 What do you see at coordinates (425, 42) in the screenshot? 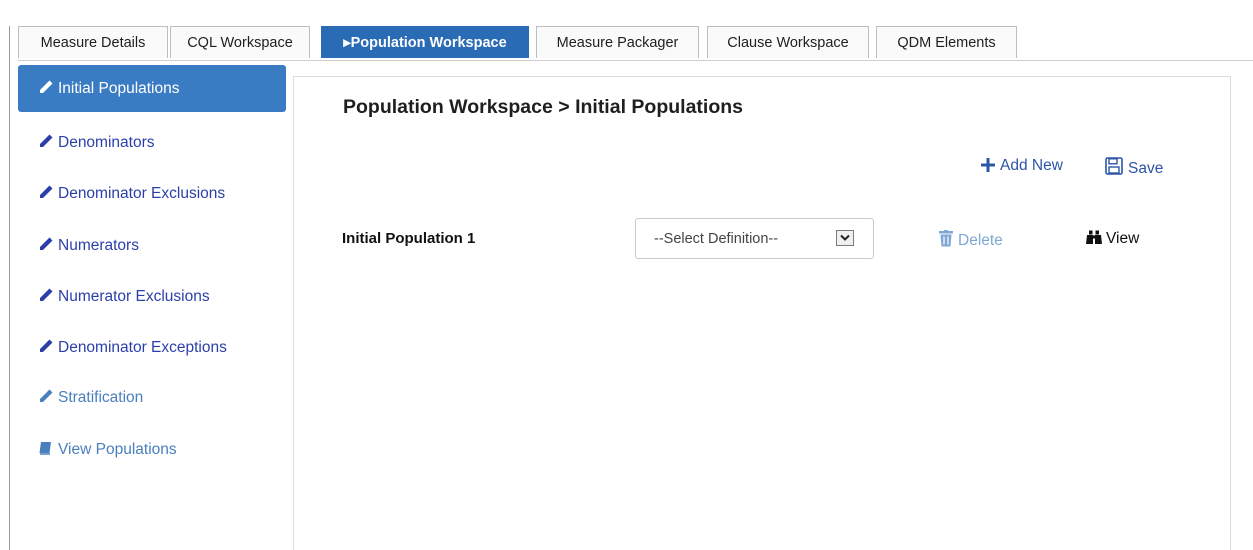
I see `tab-population-workspace: ▸Population Workspace` at bounding box center [425, 42].